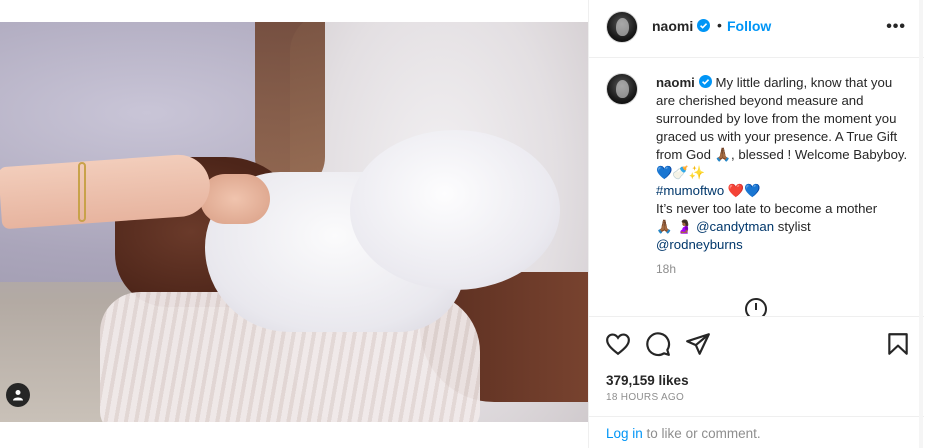 This screenshot has height=448, width=927. What do you see at coordinates (645, 397) in the screenshot?
I see `post-date: 18 HOURS AGO` at bounding box center [645, 397].